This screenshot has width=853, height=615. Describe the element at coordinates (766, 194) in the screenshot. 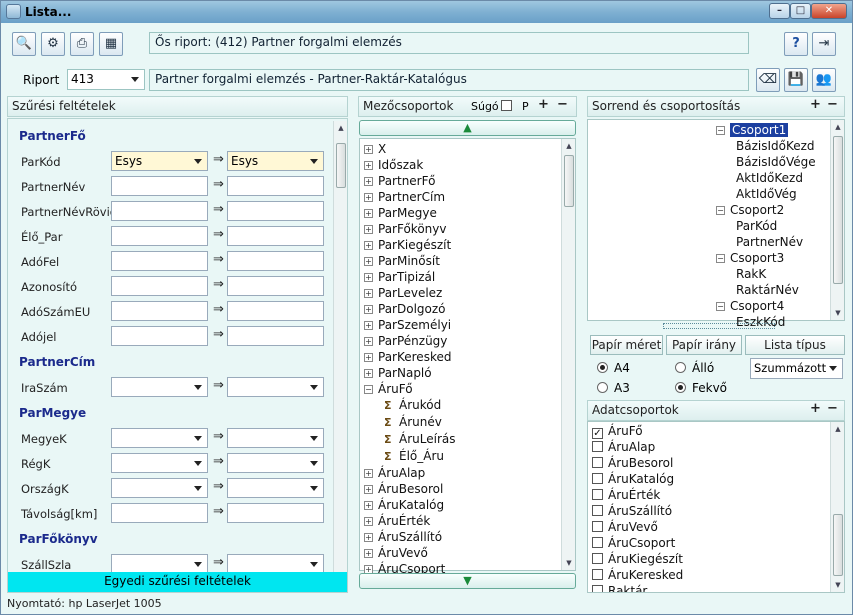

I see `order-item: AktIdőVég` at that location.